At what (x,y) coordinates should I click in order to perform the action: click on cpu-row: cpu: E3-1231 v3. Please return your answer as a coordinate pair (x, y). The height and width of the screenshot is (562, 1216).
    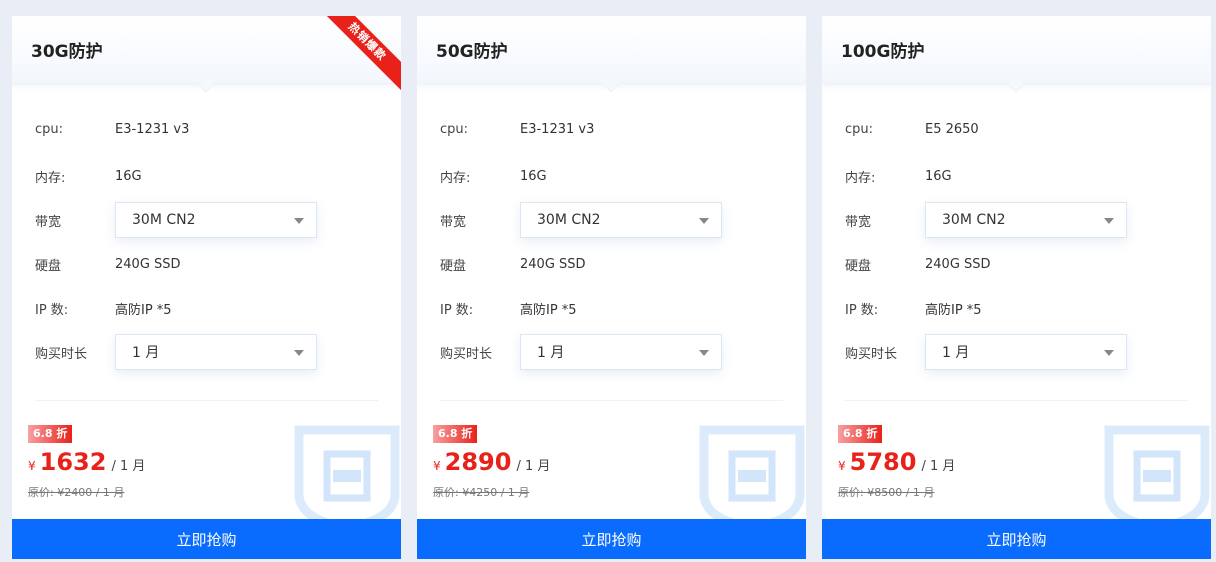
    Looking at the image, I should click on (517, 129).